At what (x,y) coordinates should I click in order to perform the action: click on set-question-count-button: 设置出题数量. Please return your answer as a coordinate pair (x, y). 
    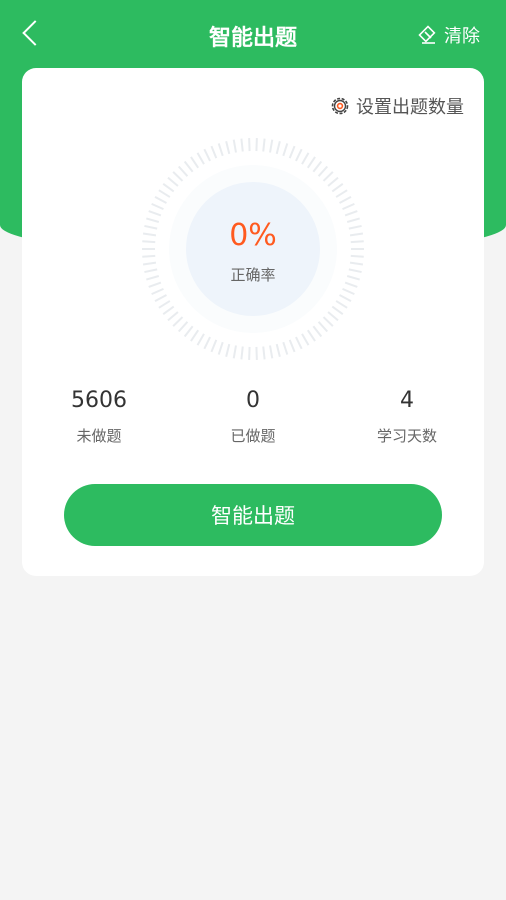
    Looking at the image, I should click on (397, 106).